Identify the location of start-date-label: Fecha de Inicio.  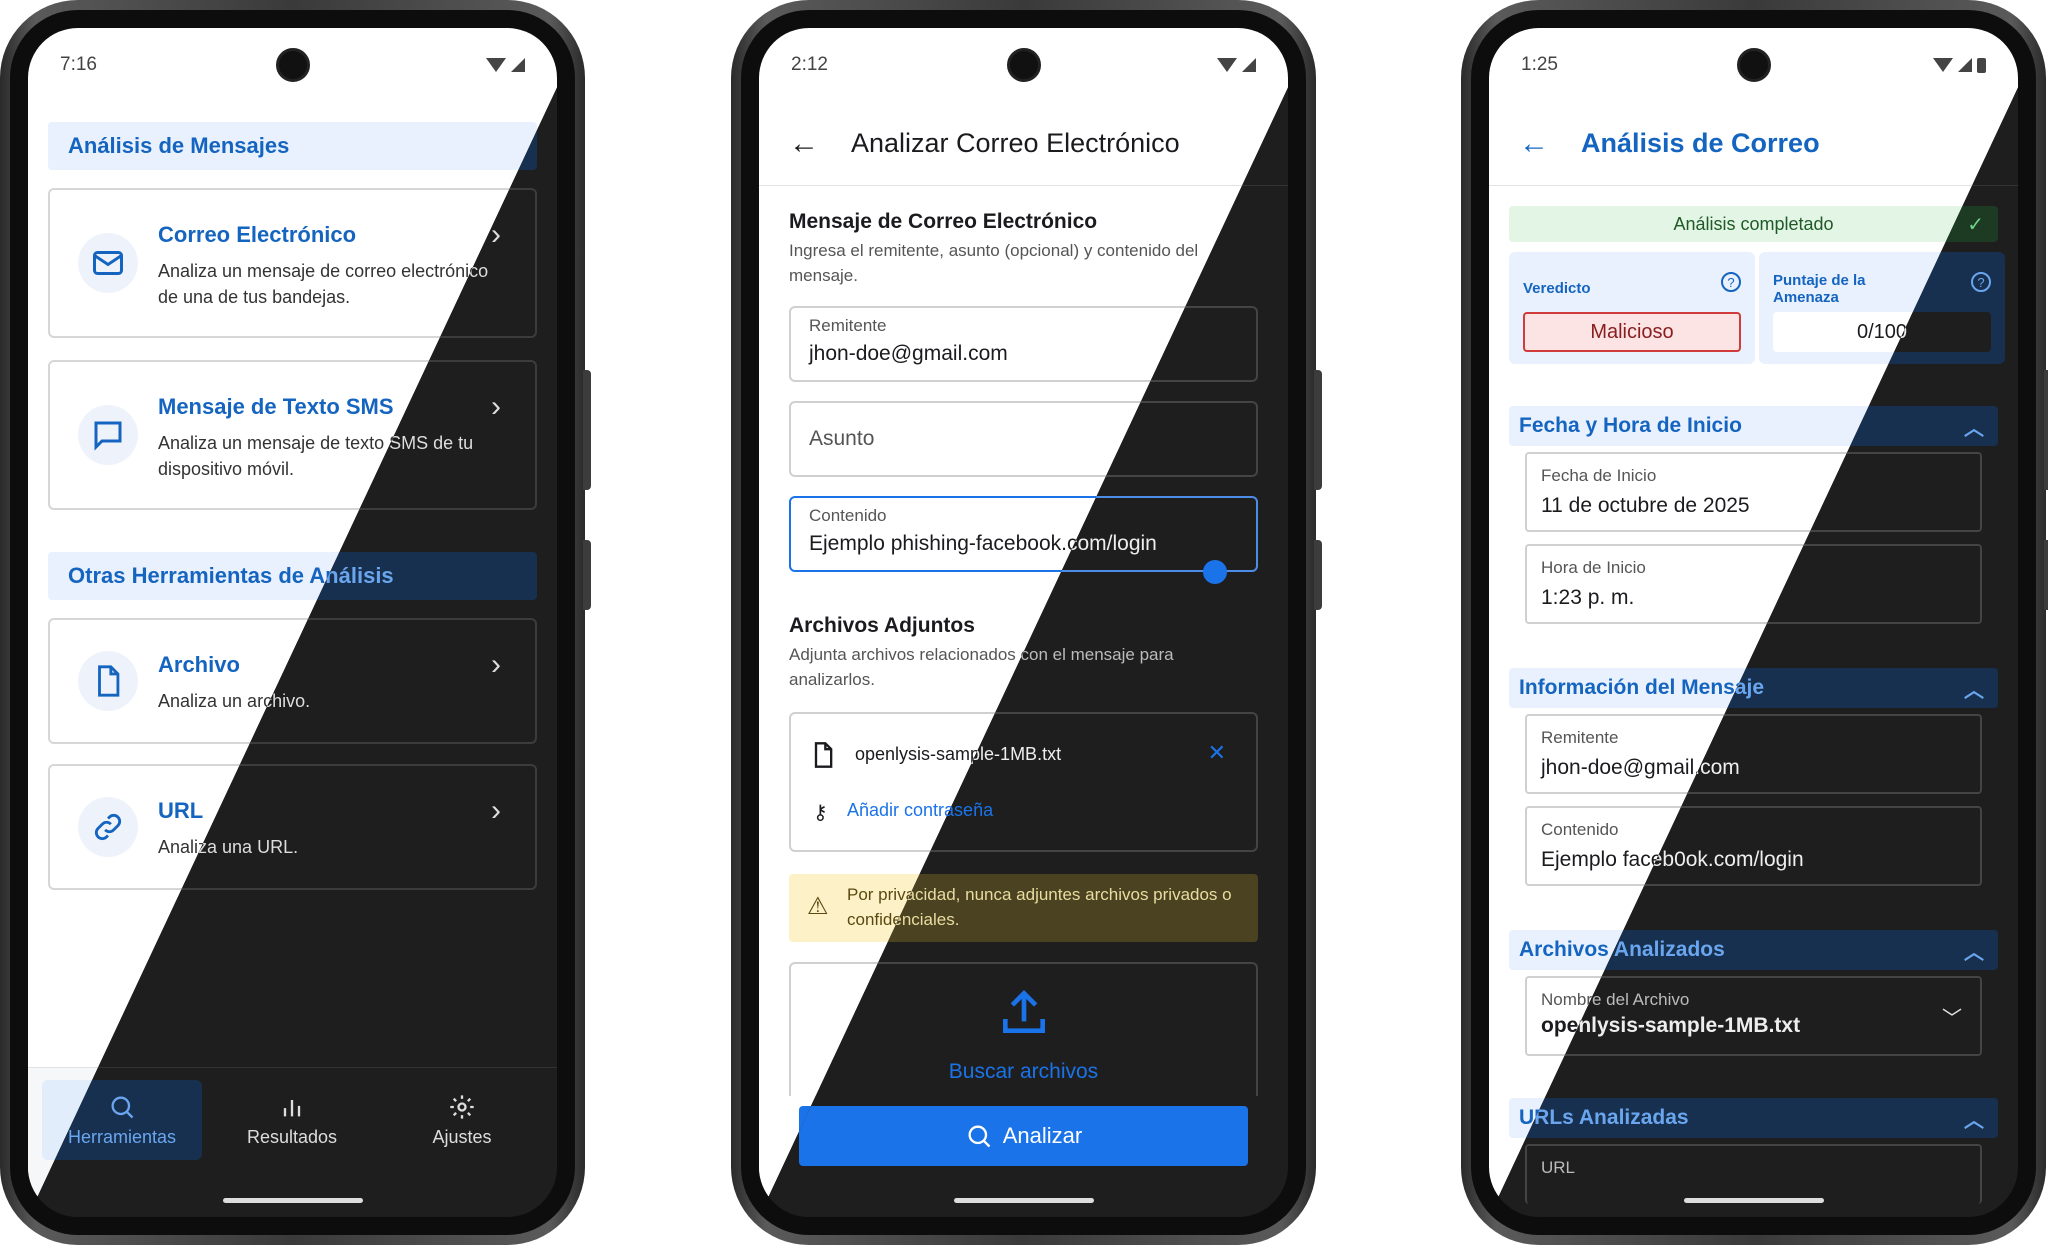
(1599, 475).